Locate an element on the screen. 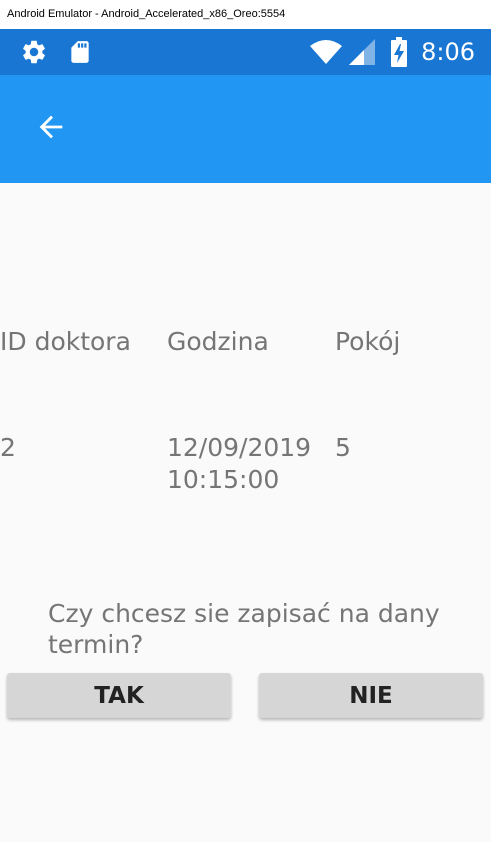  status-bar: 8:06 is located at coordinates (245, 52).